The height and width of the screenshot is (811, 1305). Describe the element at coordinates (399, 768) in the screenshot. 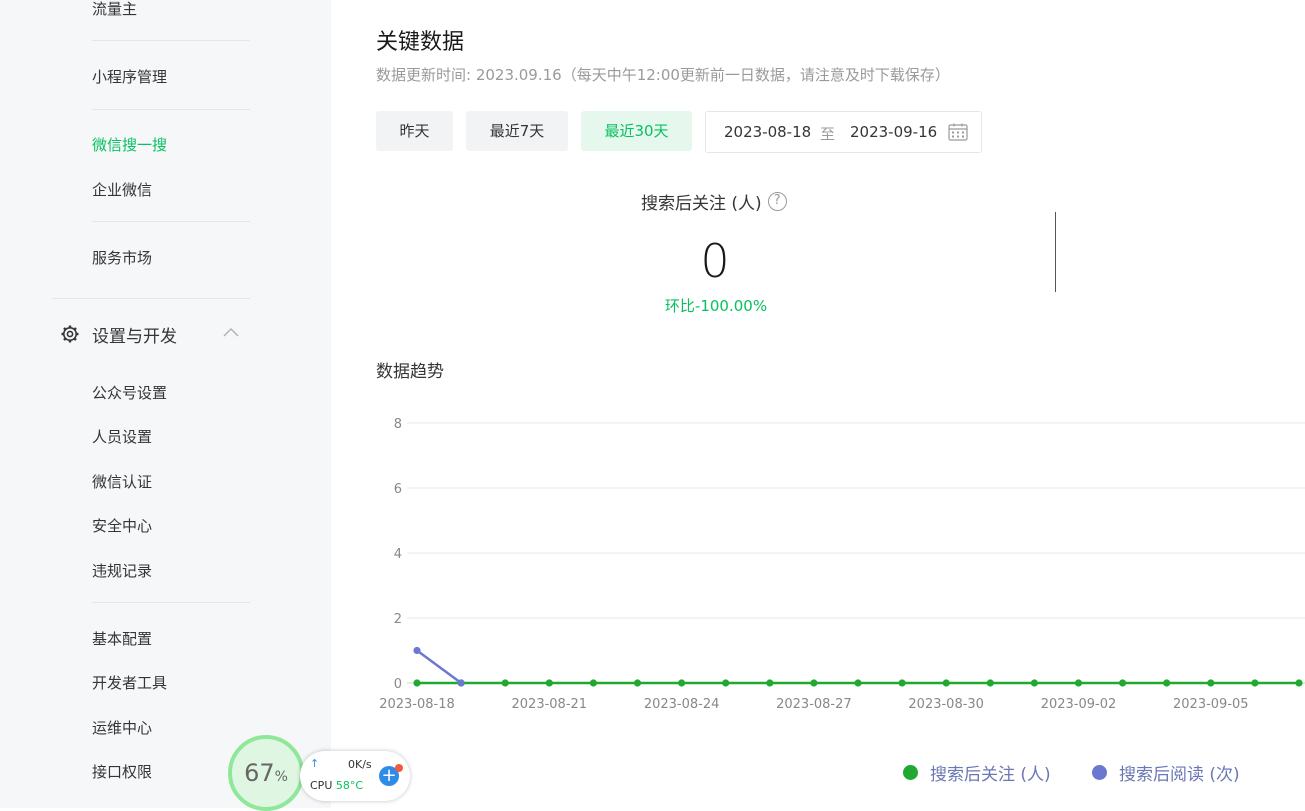

I see `notification-dot` at that location.